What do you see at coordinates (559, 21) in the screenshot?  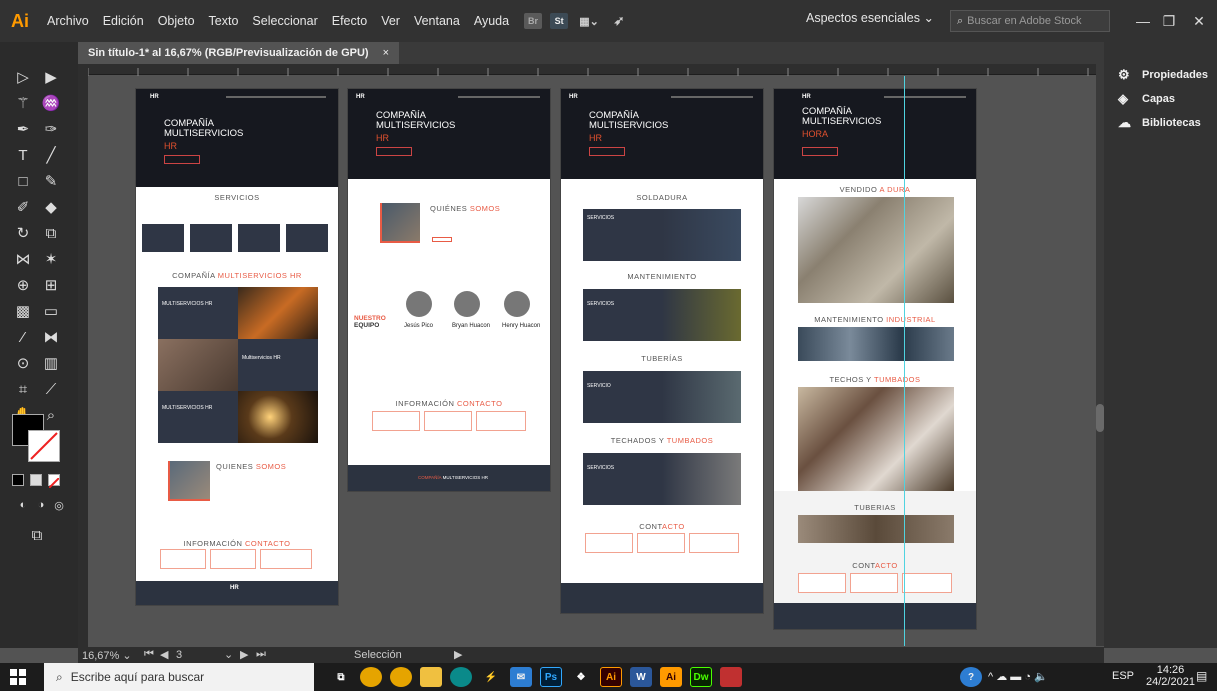 I see `stock-icon: St` at bounding box center [559, 21].